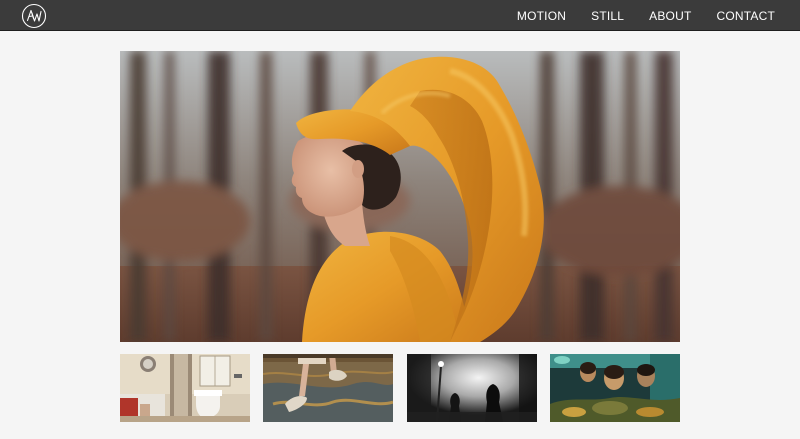 Image resolution: width=800 pixels, height=439 pixels. What do you see at coordinates (615, 388) in the screenshot?
I see `thumbnail-aquarium-faces` at bounding box center [615, 388].